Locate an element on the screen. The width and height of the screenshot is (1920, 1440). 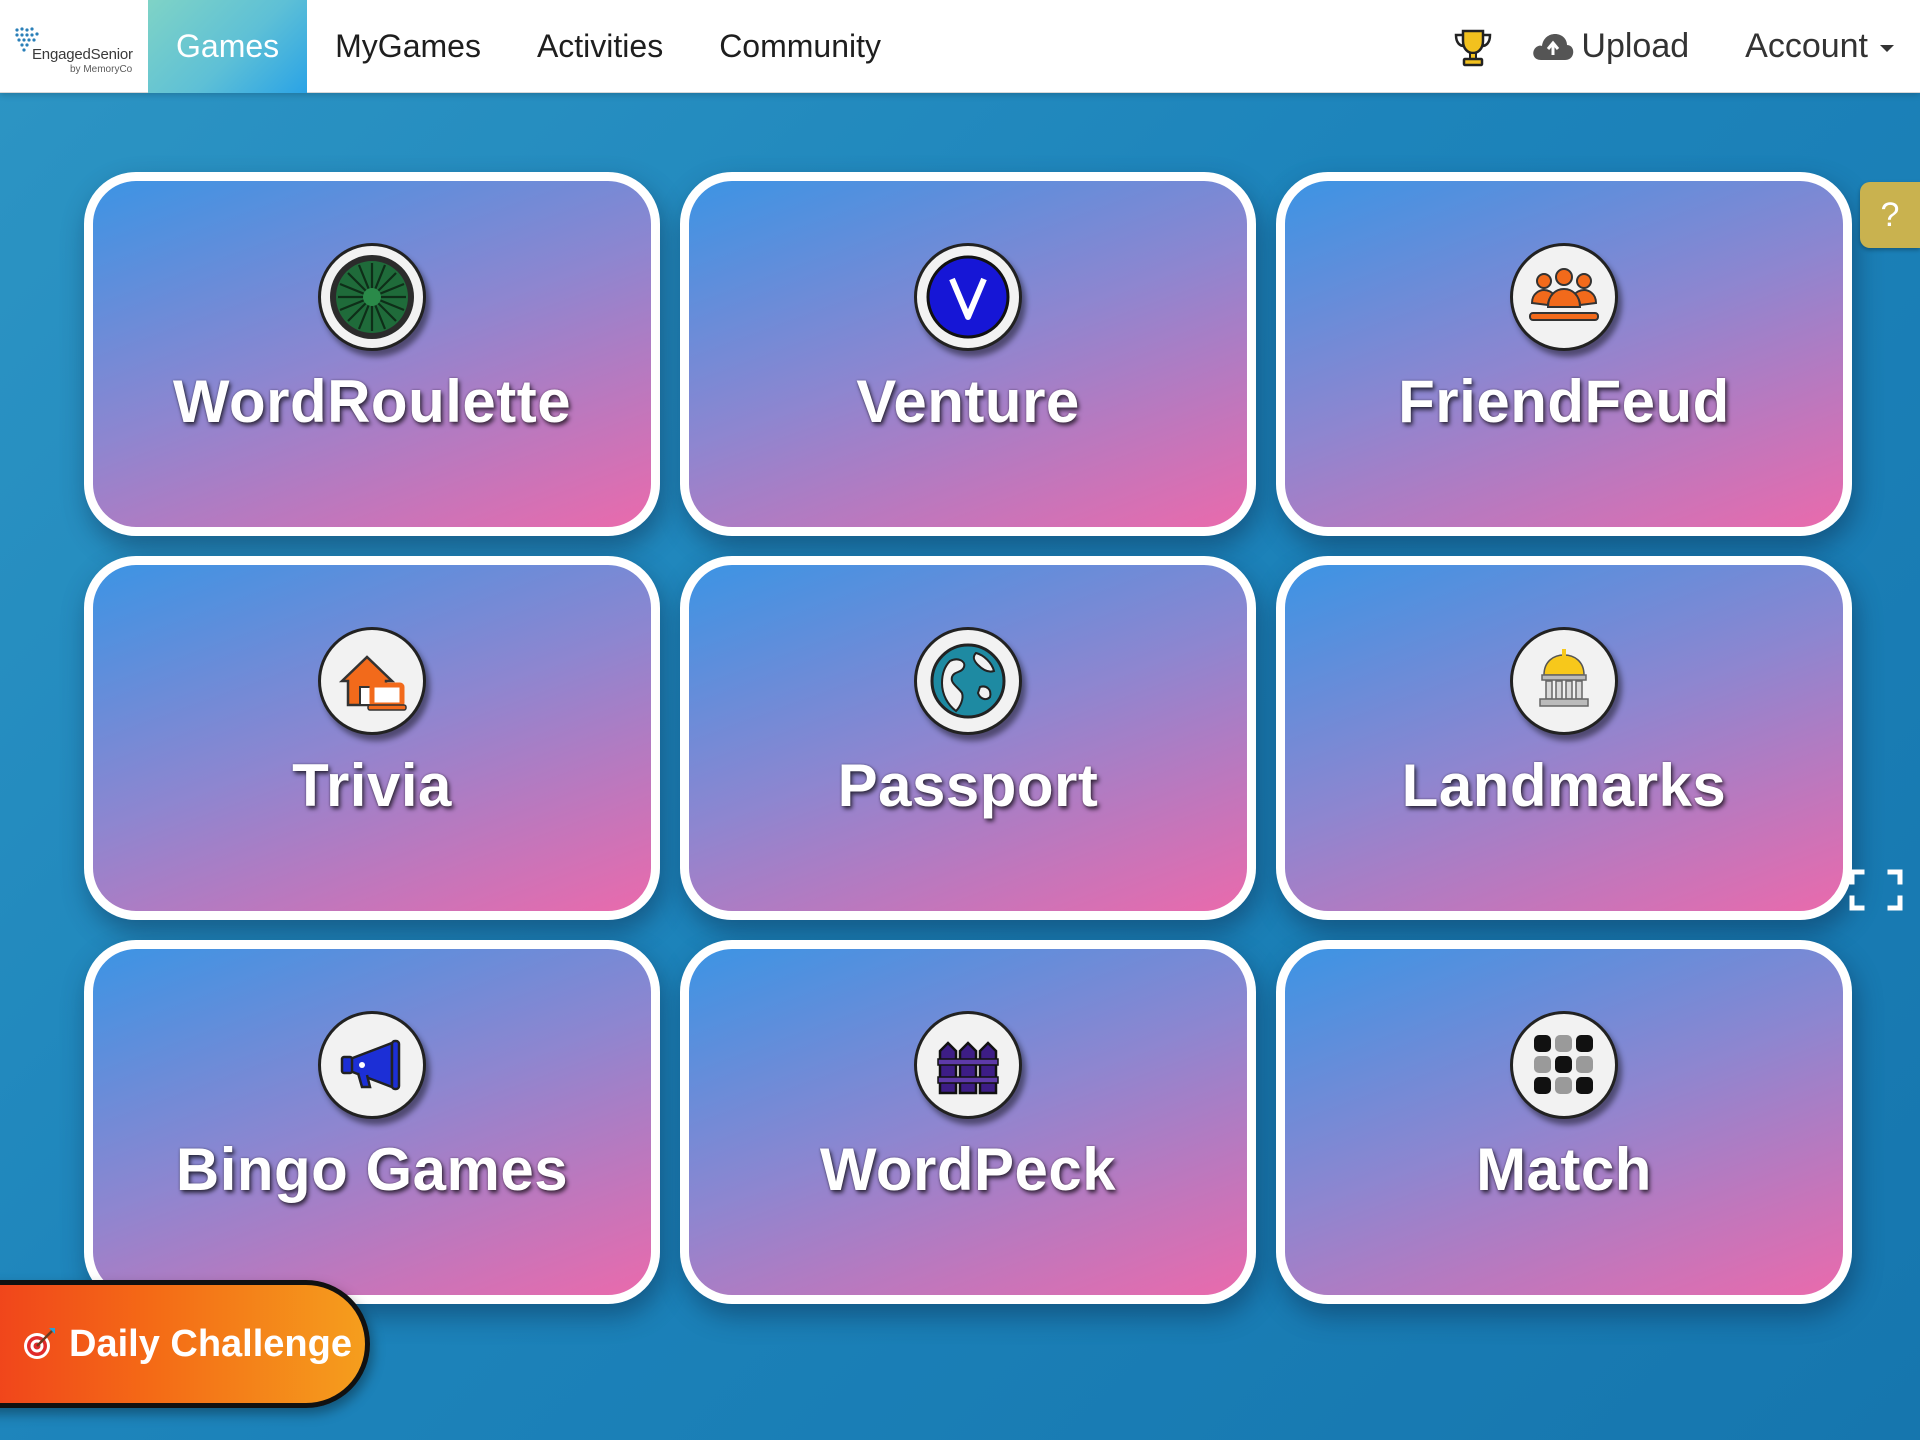
upload-button: Upload is located at coordinates (1610, 46).